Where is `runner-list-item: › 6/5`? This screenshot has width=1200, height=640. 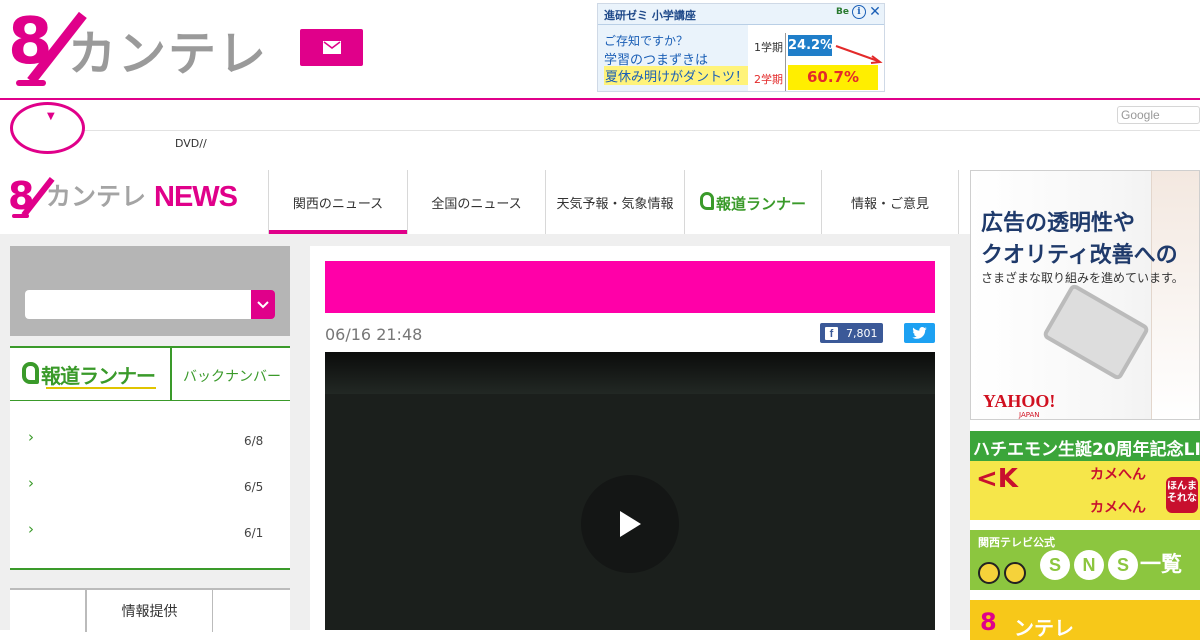
runner-list-item: › 6/5 is located at coordinates (150, 486).